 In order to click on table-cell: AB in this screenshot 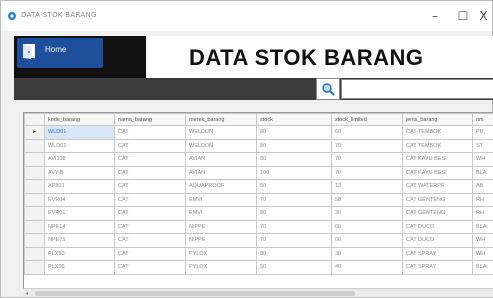, I will do `click(482, 186)`.